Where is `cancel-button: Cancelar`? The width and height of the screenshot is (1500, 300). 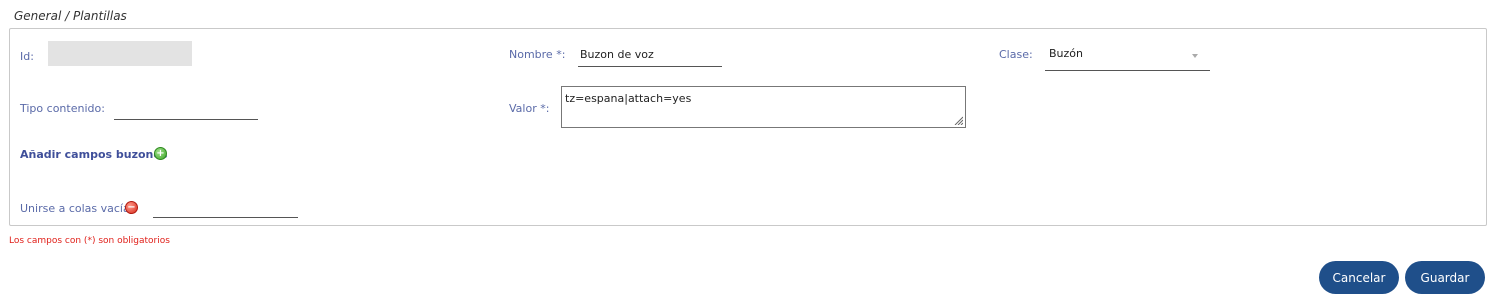
cancel-button: Cancelar is located at coordinates (1359, 277).